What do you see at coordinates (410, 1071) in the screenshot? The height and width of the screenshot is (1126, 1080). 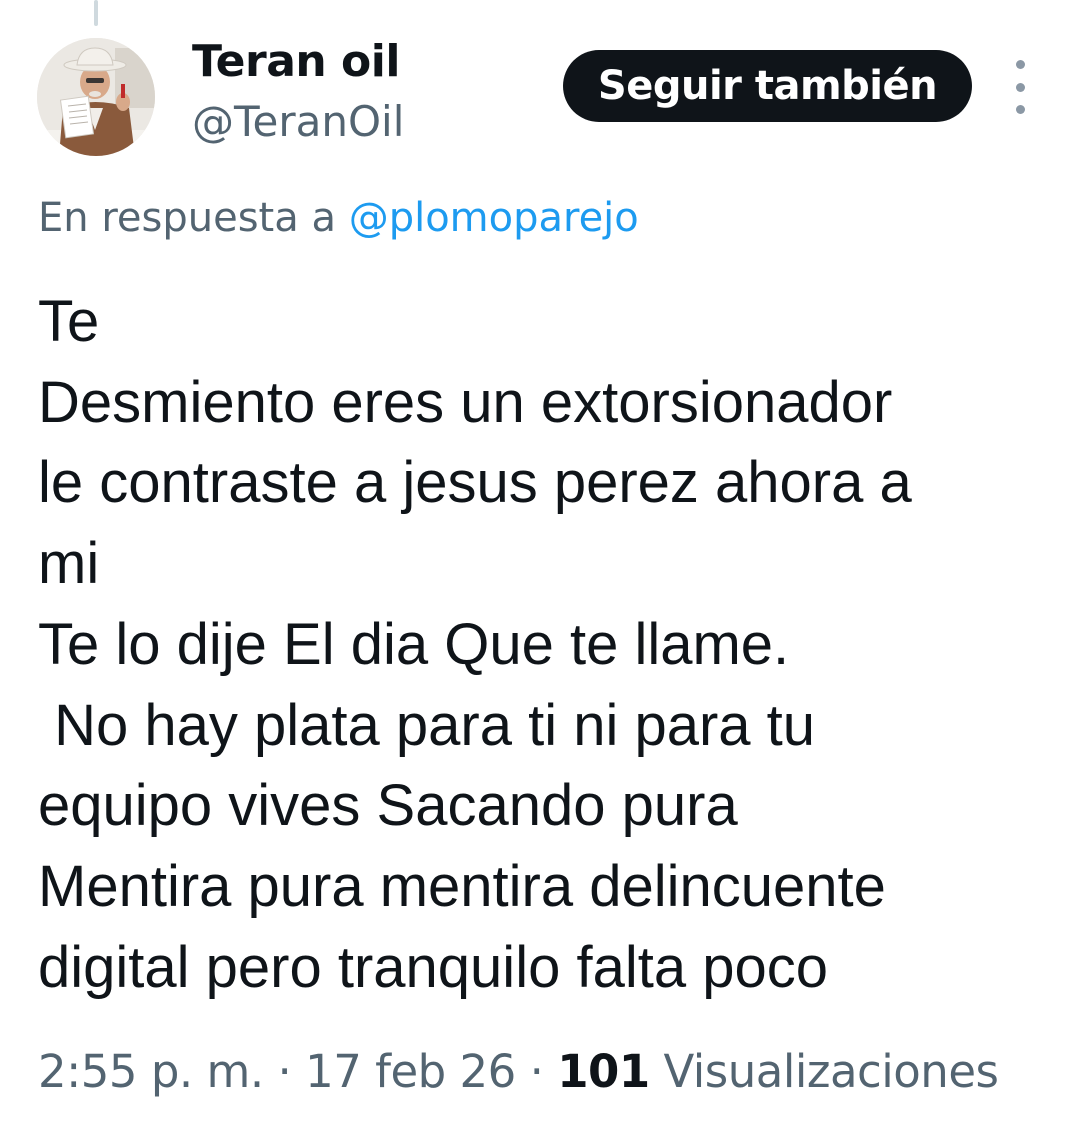 I see `tweet-date: 17 feb 26` at bounding box center [410, 1071].